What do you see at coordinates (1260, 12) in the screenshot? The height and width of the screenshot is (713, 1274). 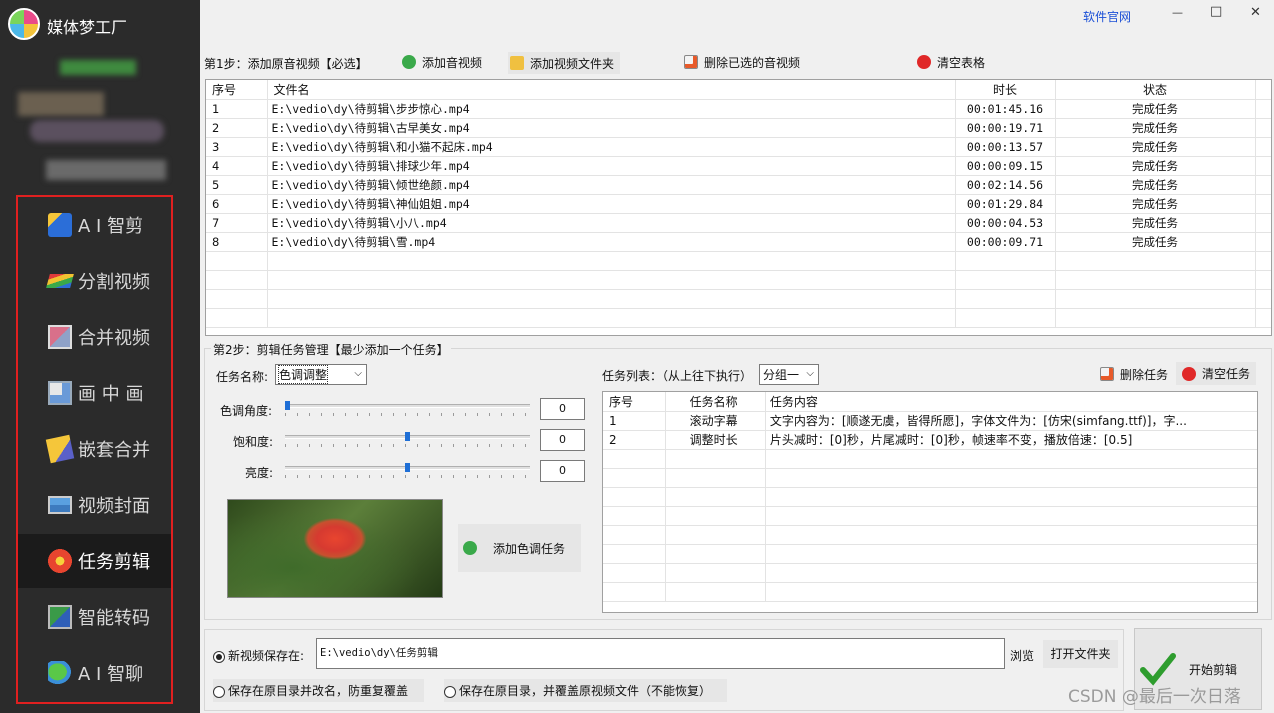 I see `close-button: ✕` at bounding box center [1260, 12].